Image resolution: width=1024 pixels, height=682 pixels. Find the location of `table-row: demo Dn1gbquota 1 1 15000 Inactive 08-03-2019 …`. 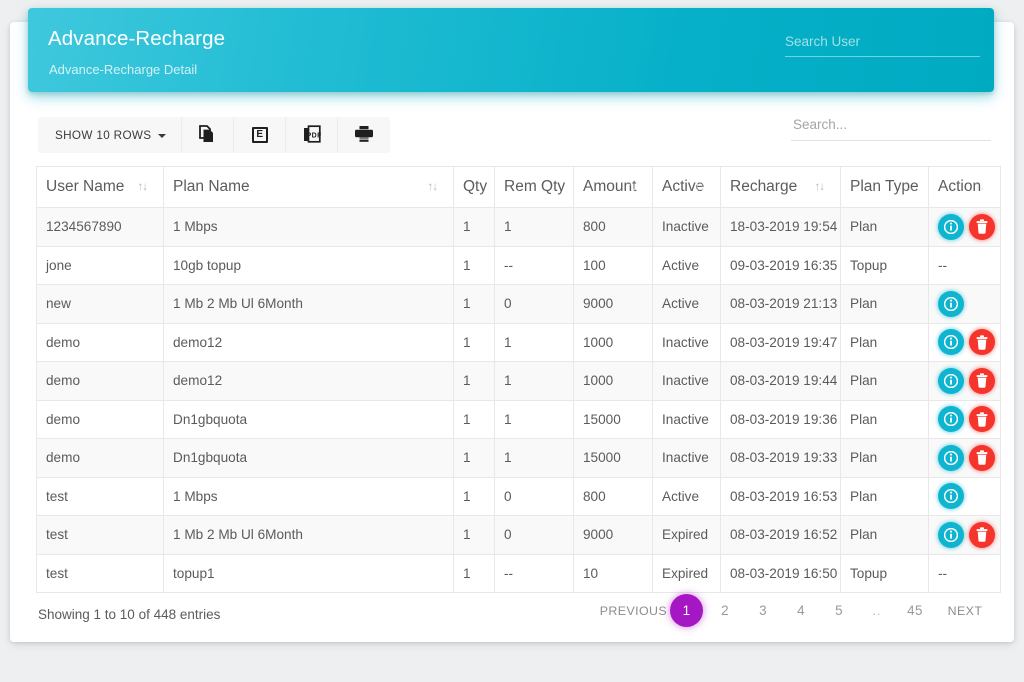

table-row: demo Dn1gbquota 1 1 15000 Inactive 08-03-2019 … is located at coordinates (518, 458).